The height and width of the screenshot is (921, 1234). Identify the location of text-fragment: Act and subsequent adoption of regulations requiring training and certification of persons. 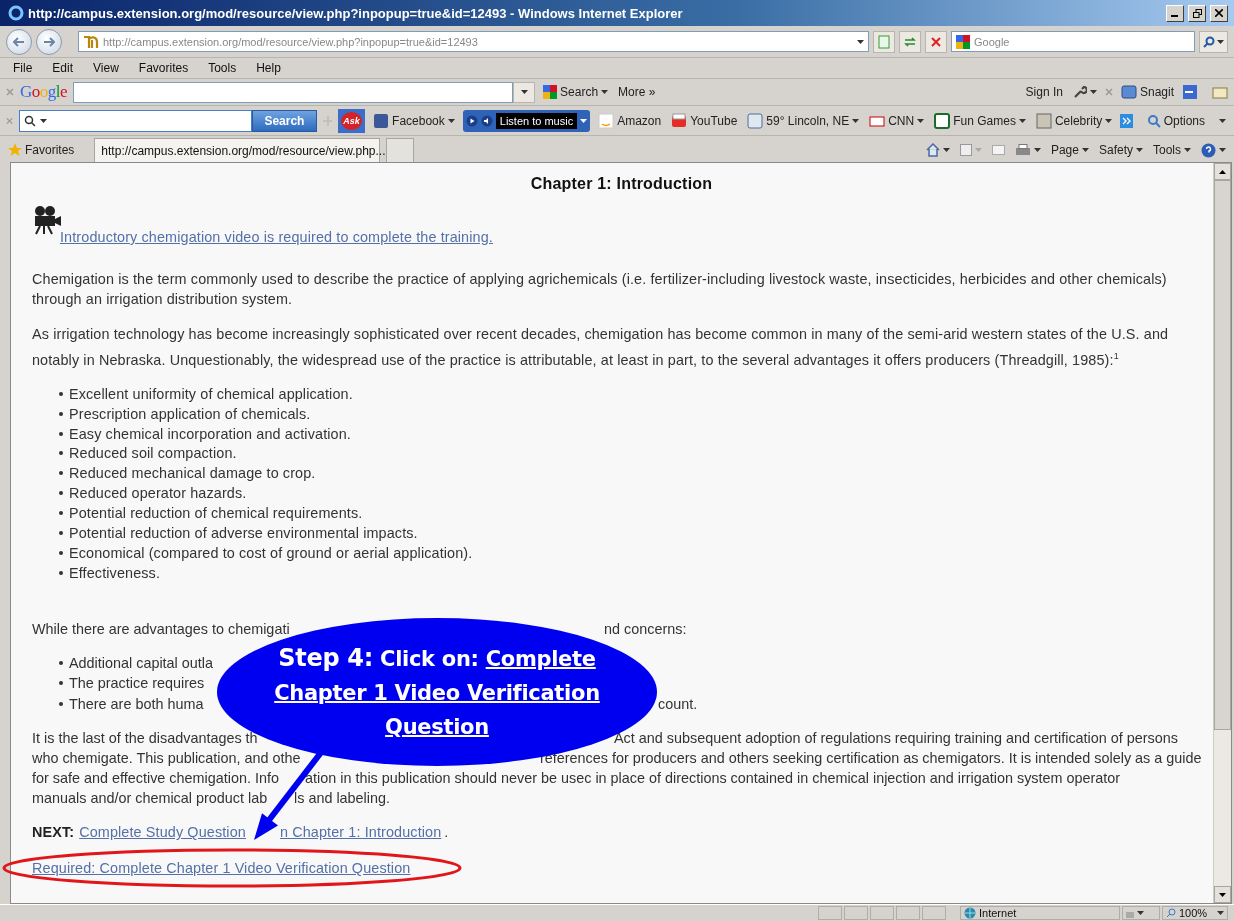
(896, 738).